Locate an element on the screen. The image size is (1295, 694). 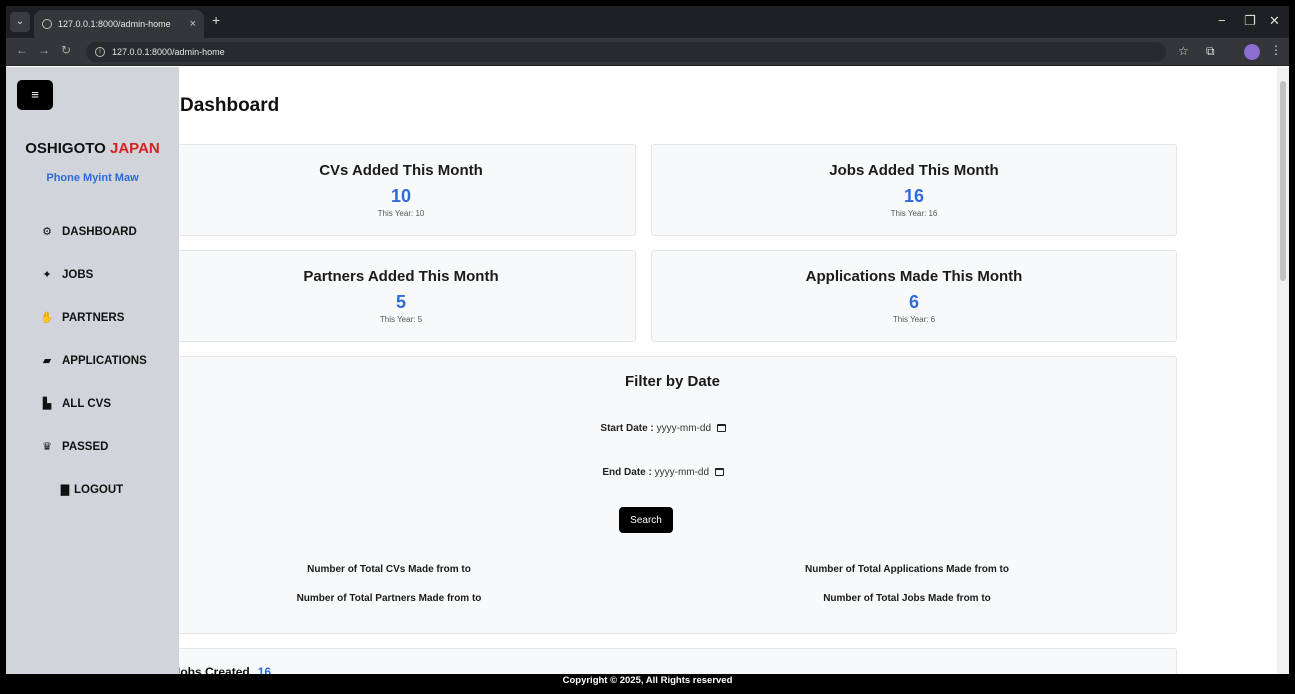
start-date-label: Start Date : is located at coordinates (627, 428).